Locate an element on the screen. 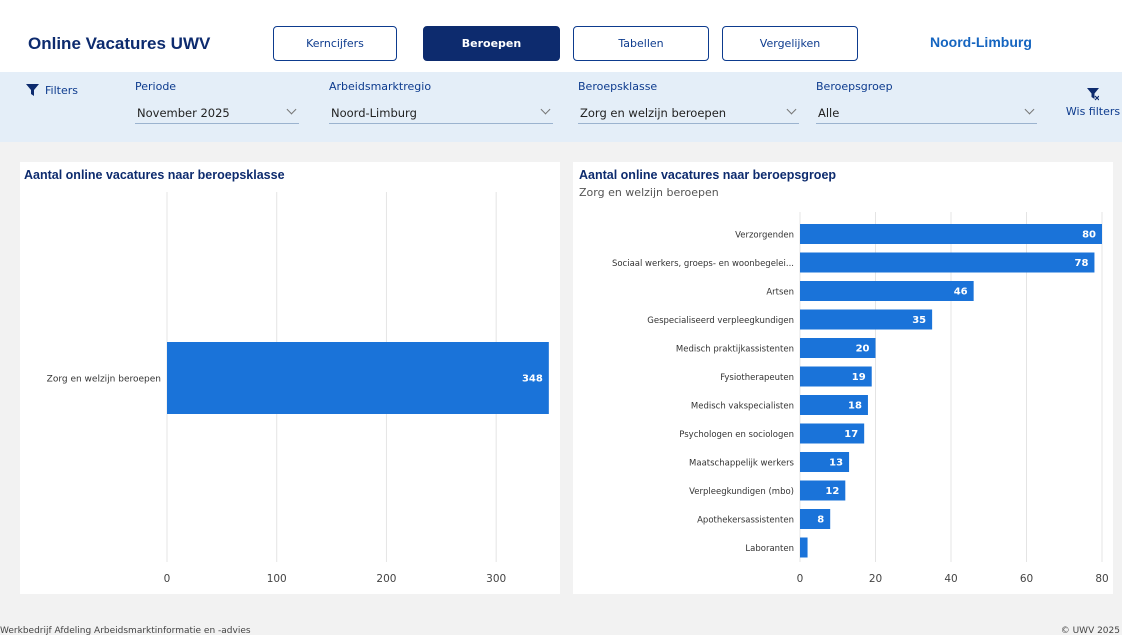  x-tick-label: 20 is located at coordinates (875, 579).